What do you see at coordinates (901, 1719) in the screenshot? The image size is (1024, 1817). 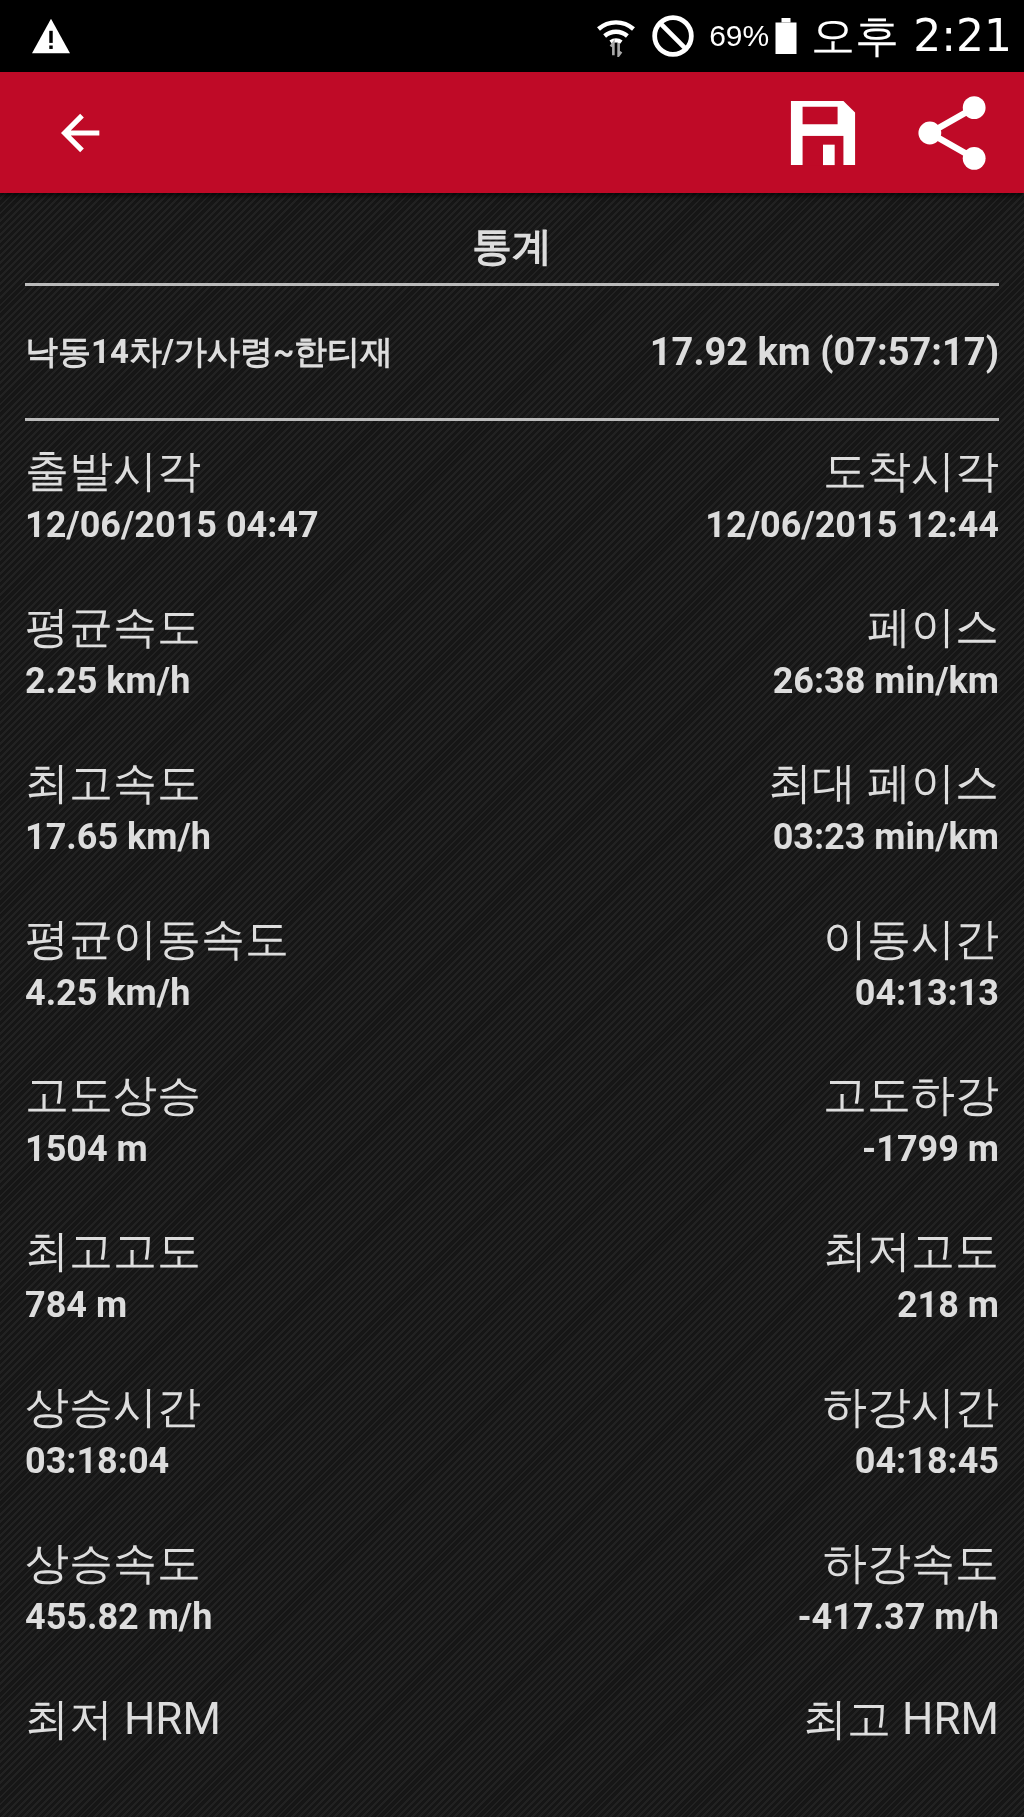 I see `stat-label: 최고 HRM` at bounding box center [901, 1719].